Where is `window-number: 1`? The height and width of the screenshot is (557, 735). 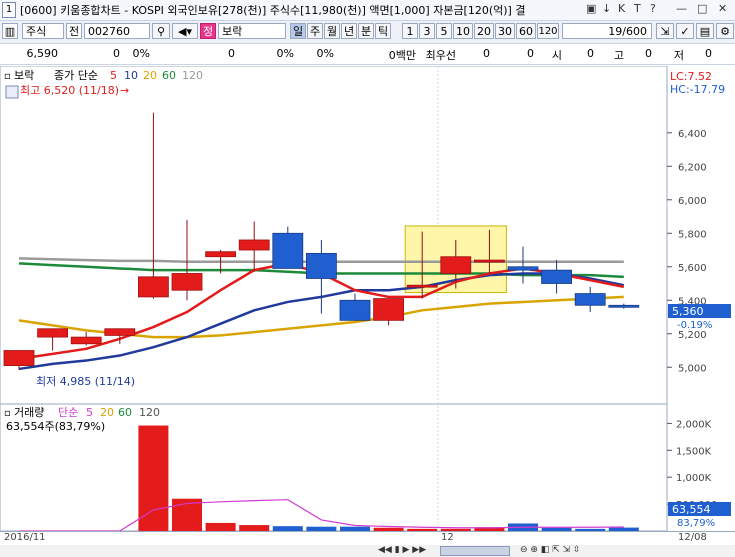 window-number: 1 is located at coordinates (9, 10).